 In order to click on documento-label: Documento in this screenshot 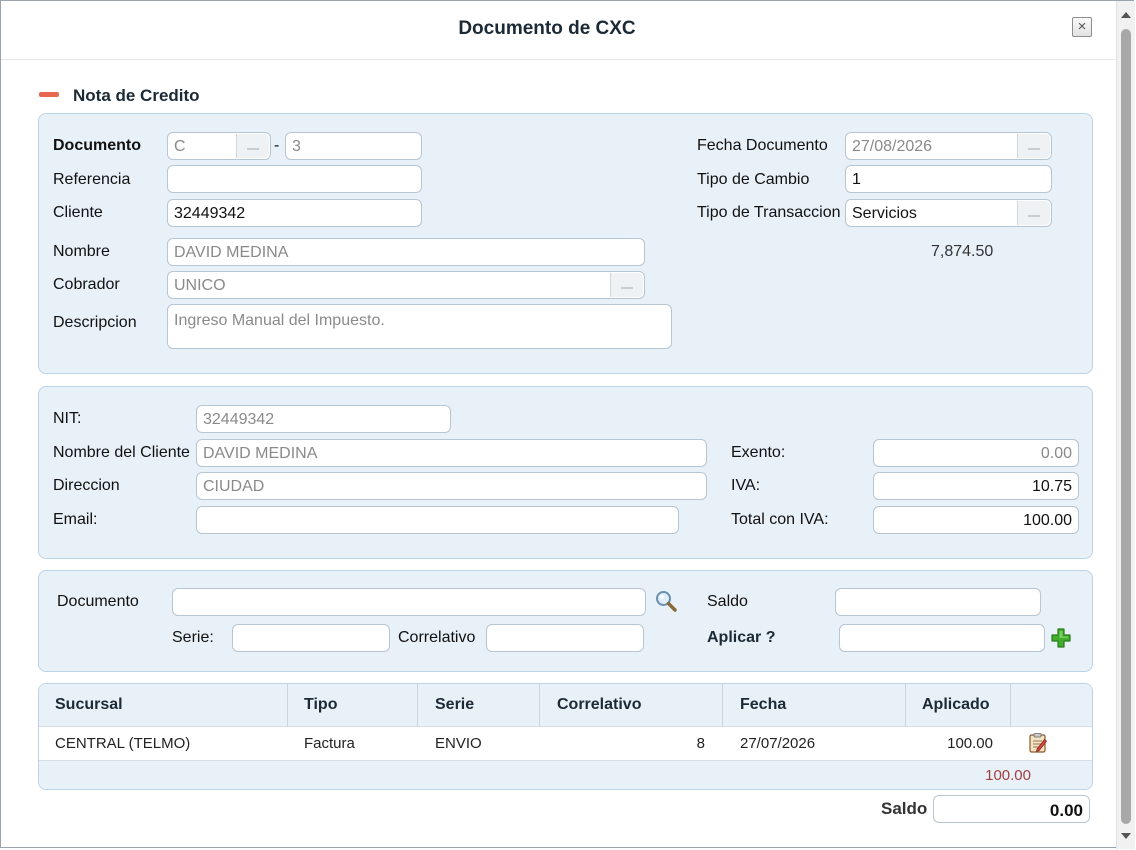, I will do `click(97, 145)`.